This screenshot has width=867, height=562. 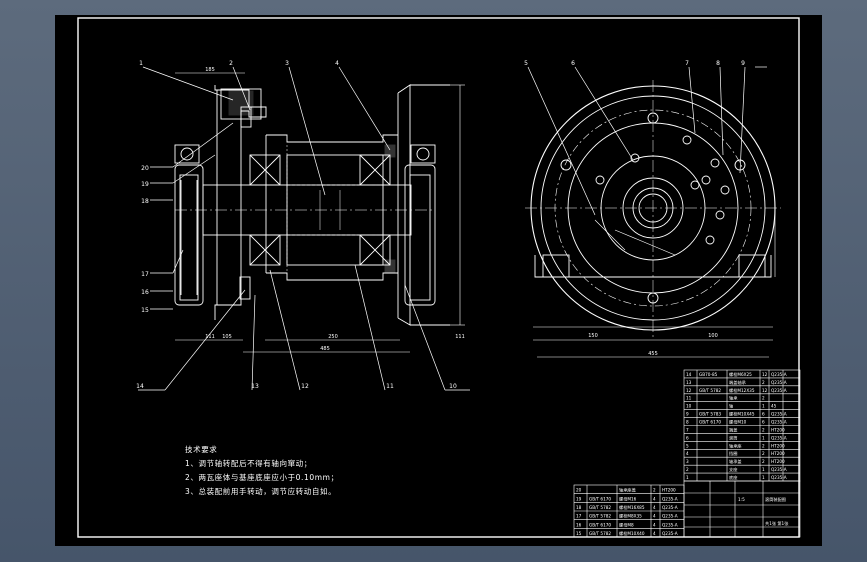 What do you see at coordinates (579, 533) in the screenshot?
I see `parts2-row-no: 15` at bounding box center [579, 533].